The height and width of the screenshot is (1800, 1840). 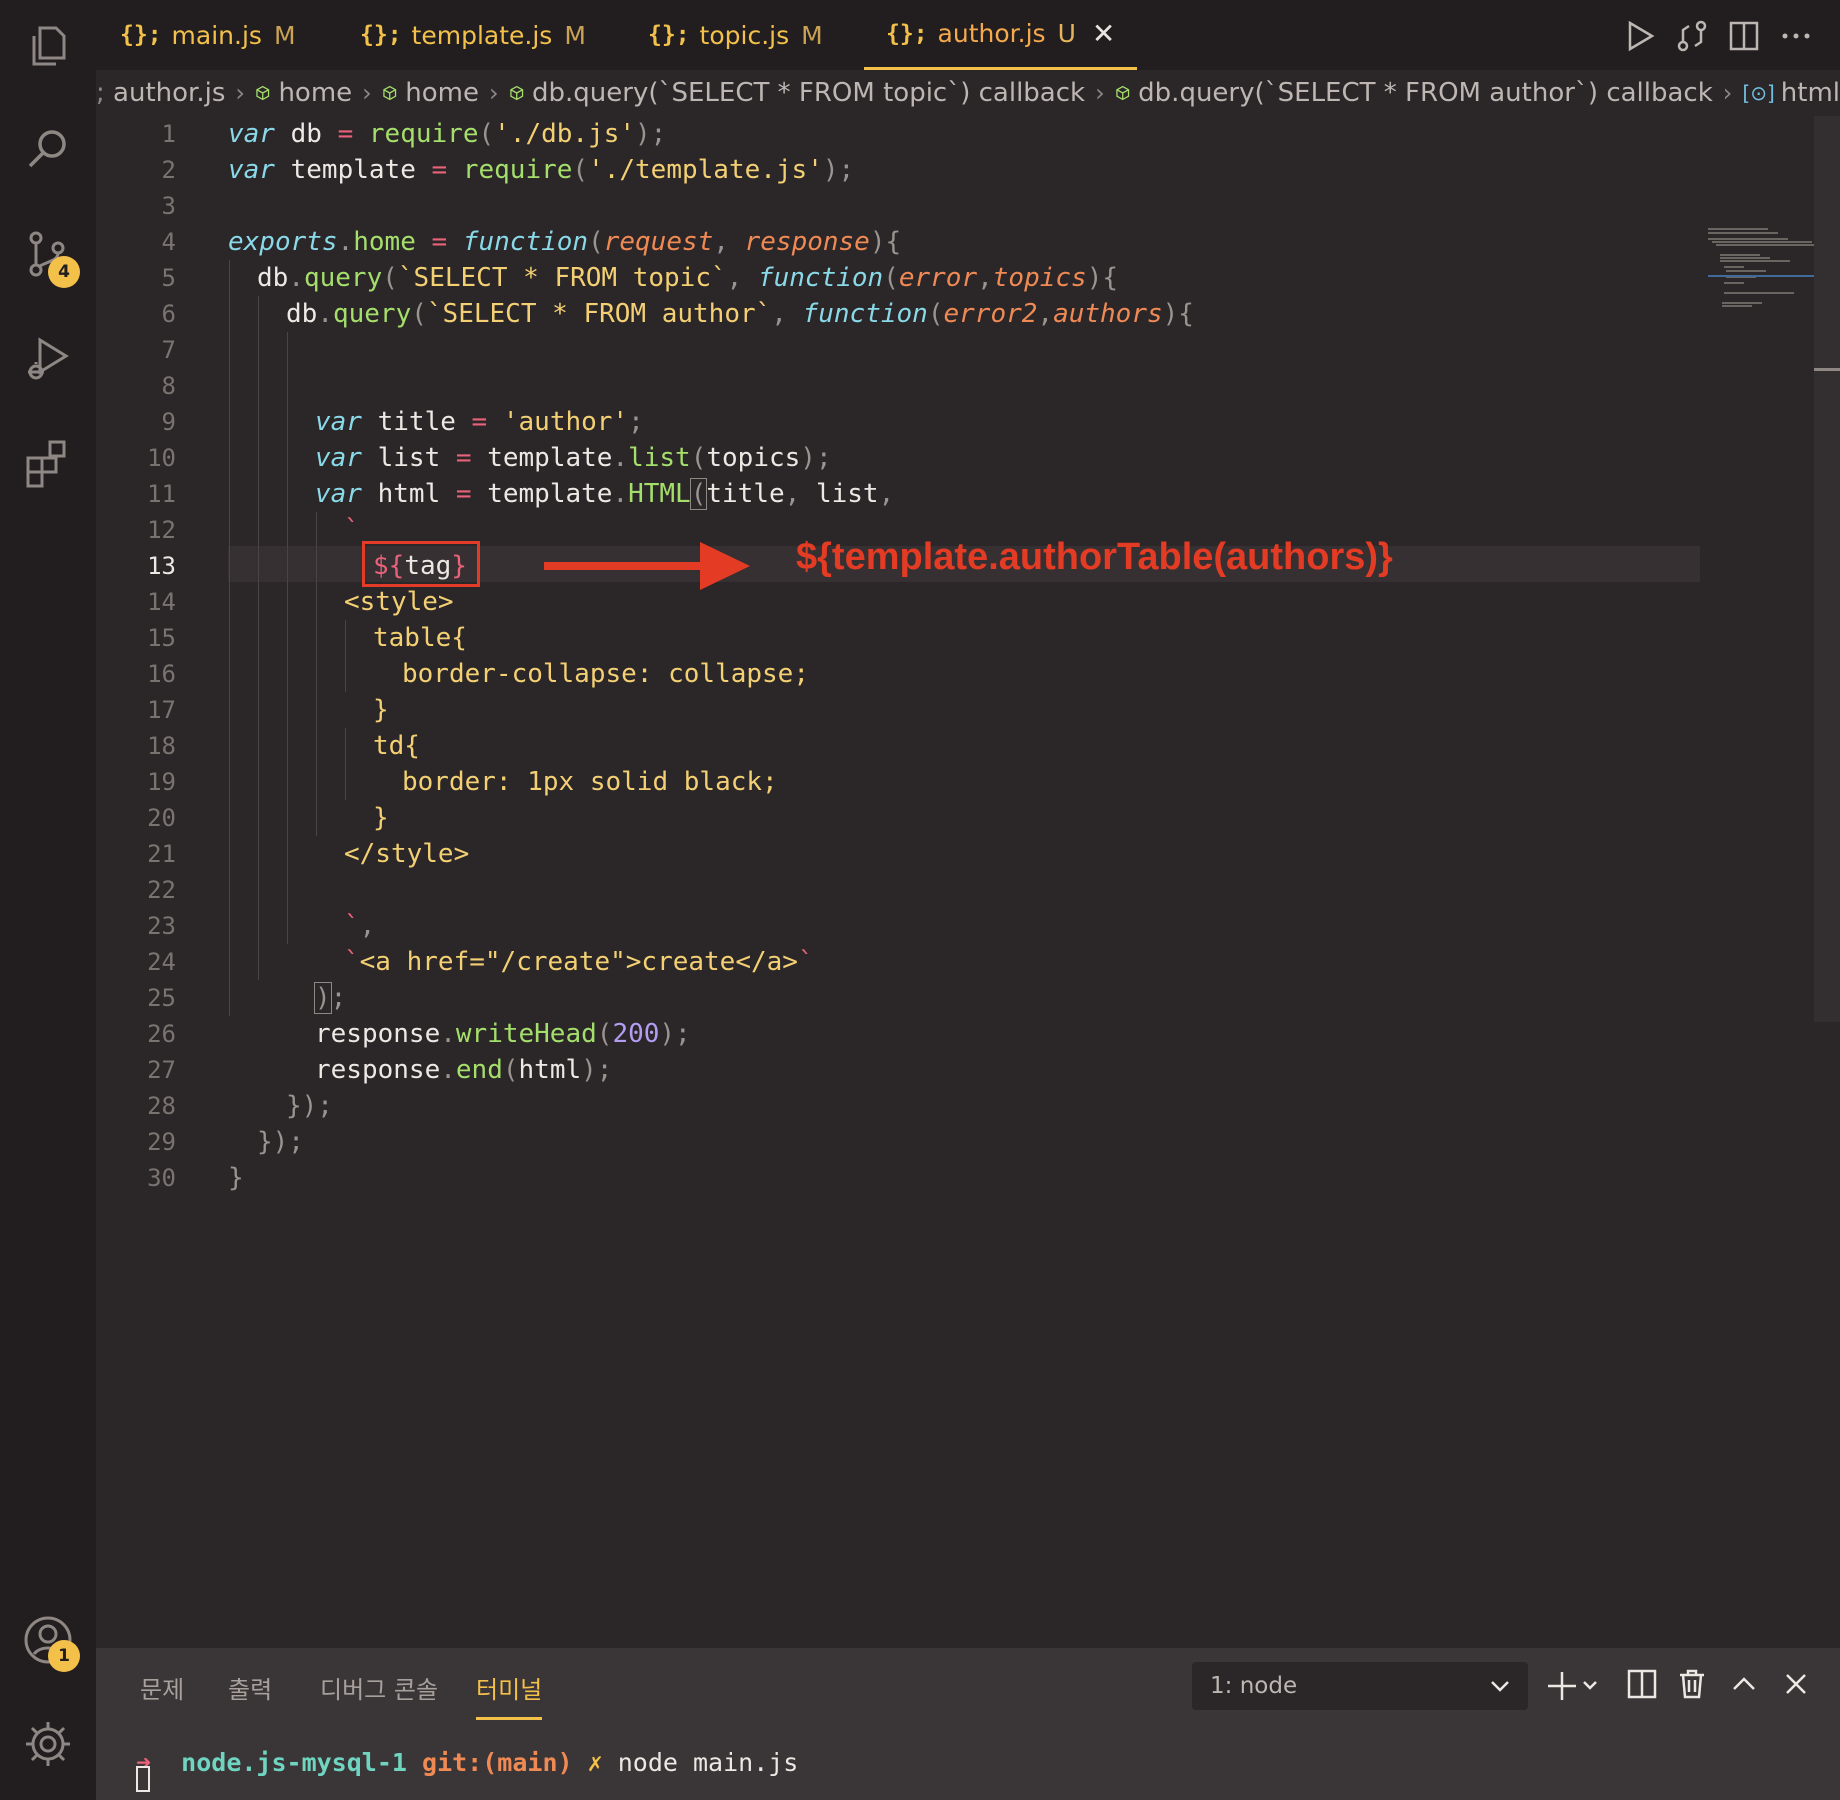 What do you see at coordinates (1692, 36) in the screenshot?
I see `compare-changes-icon` at bounding box center [1692, 36].